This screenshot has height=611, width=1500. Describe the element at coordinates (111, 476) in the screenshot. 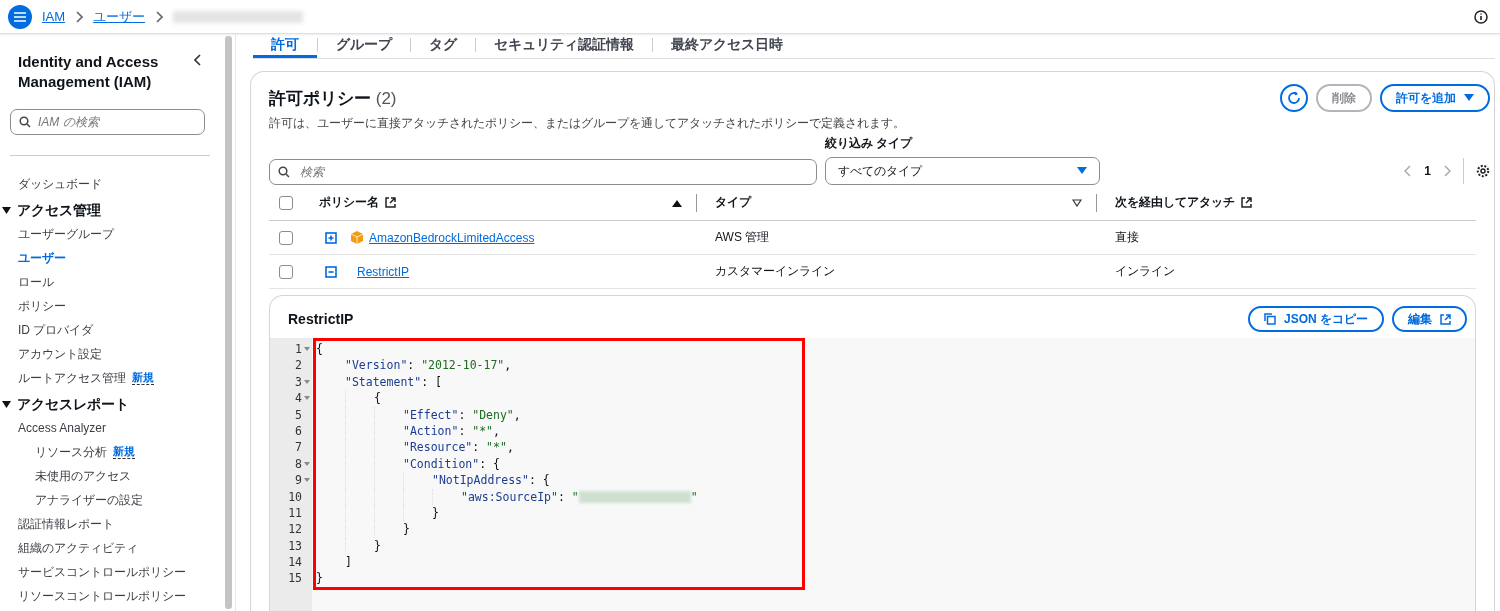

I see `sidebar-item: 未使用のアクセス` at that location.